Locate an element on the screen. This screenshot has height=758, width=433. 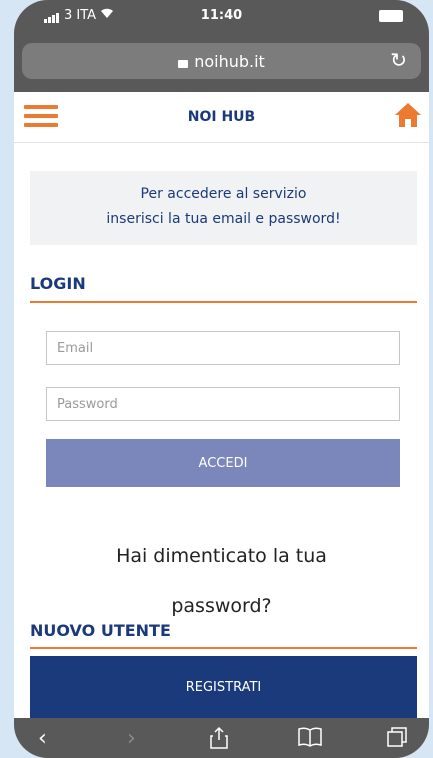
site-header: NOI HUB is located at coordinates (221, 117).